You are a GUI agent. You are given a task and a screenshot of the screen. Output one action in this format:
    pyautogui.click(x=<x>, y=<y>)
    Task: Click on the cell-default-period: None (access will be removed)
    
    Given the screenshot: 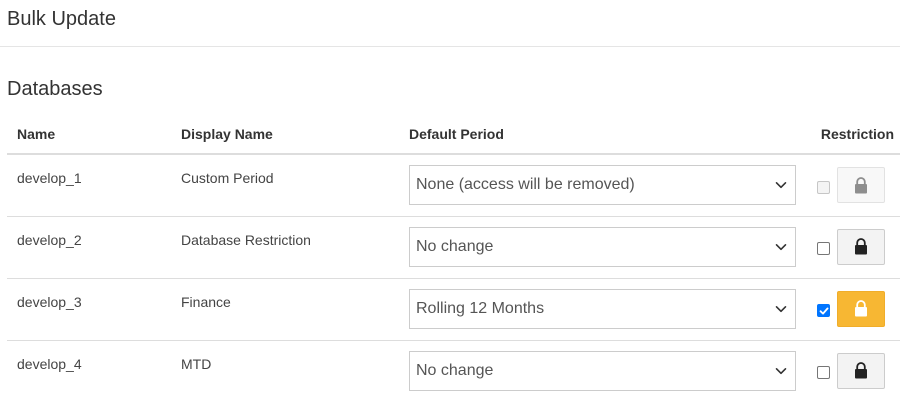 What is the action you would take?
    pyautogui.click(x=600, y=185)
    